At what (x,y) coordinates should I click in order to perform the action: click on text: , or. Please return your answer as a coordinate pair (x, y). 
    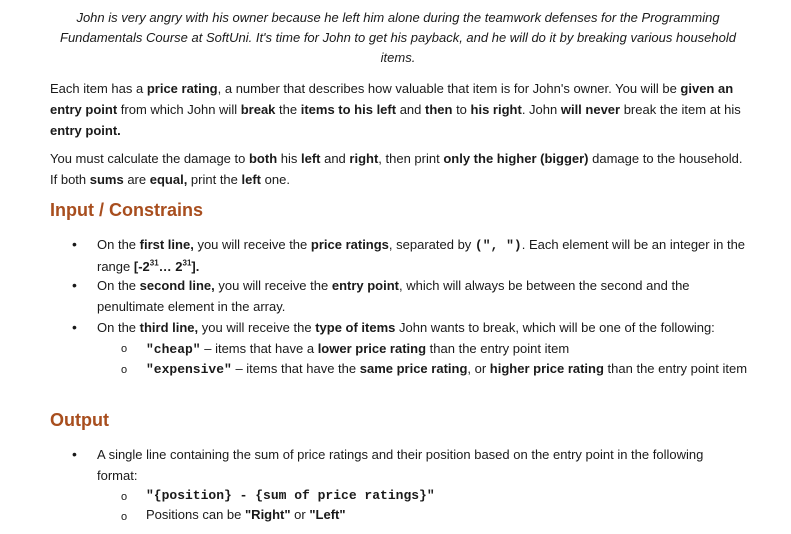
    Looking at the image, I should click on (478, 368).